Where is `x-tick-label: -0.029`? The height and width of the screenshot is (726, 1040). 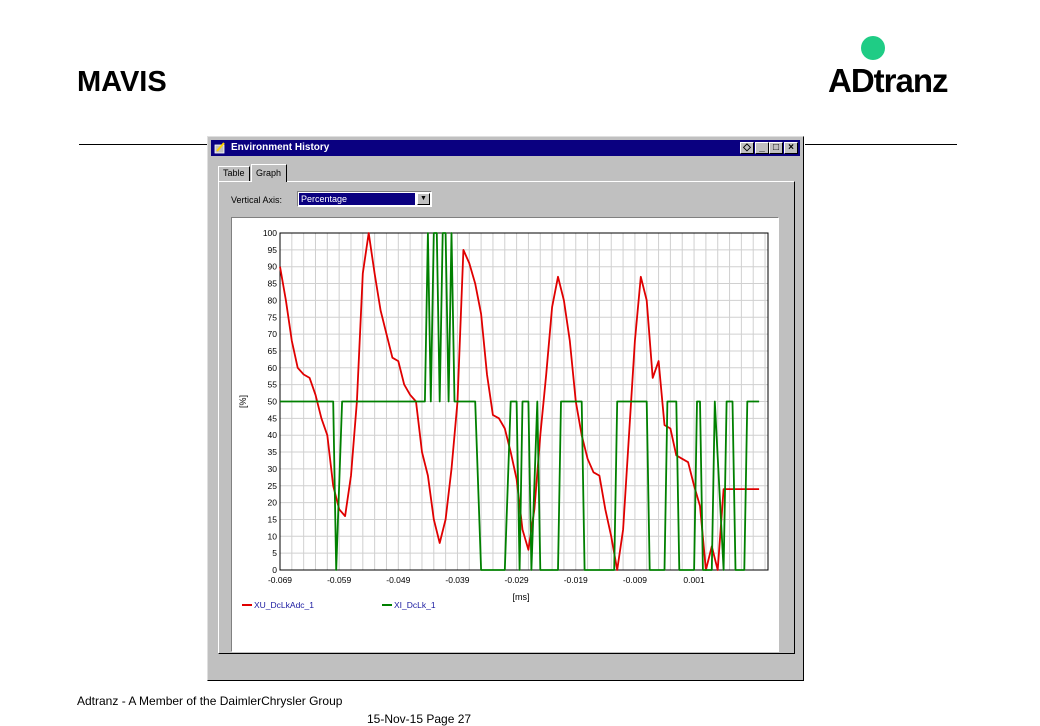 x-tick-label: -0.029 is located at coordinates (517, 580).